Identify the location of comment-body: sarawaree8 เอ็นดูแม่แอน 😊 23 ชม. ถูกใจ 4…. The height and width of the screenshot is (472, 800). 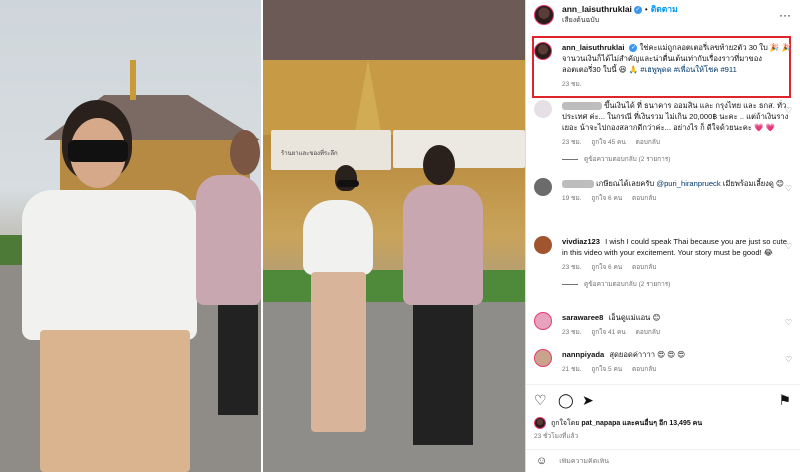
(677, 325).